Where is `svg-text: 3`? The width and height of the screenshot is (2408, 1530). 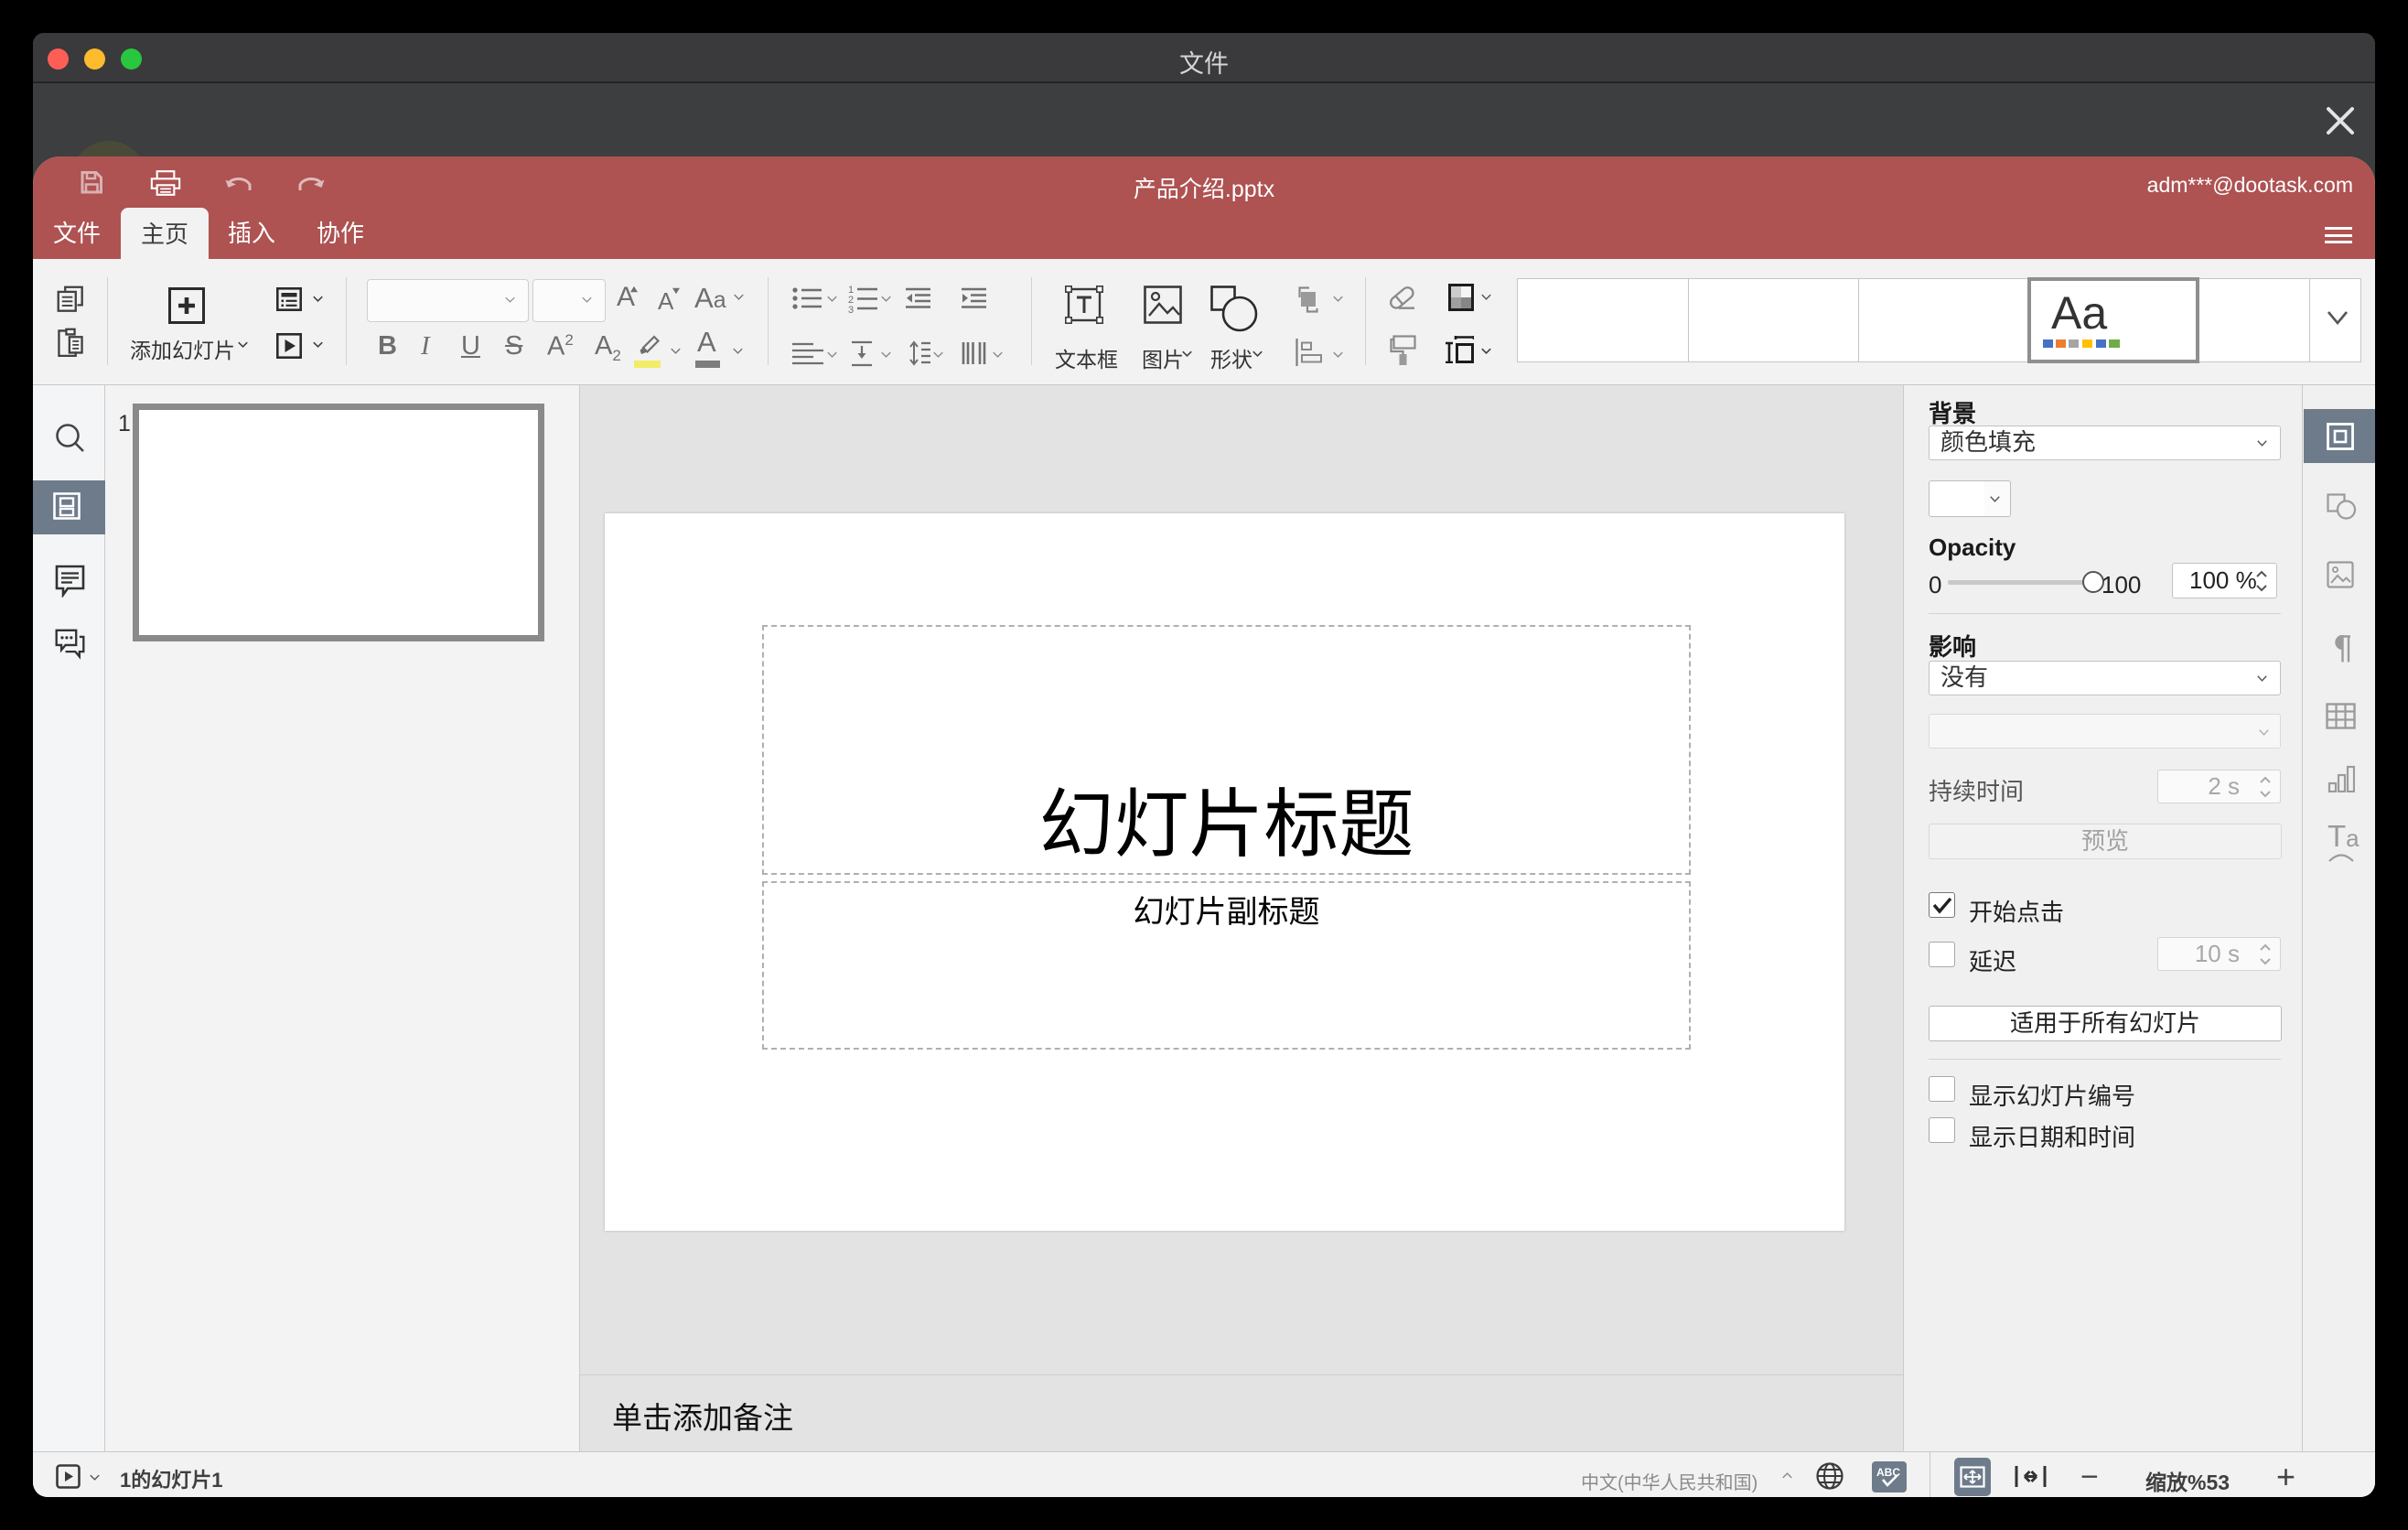
svg-text: 3 is located at coordinates (851, 309).